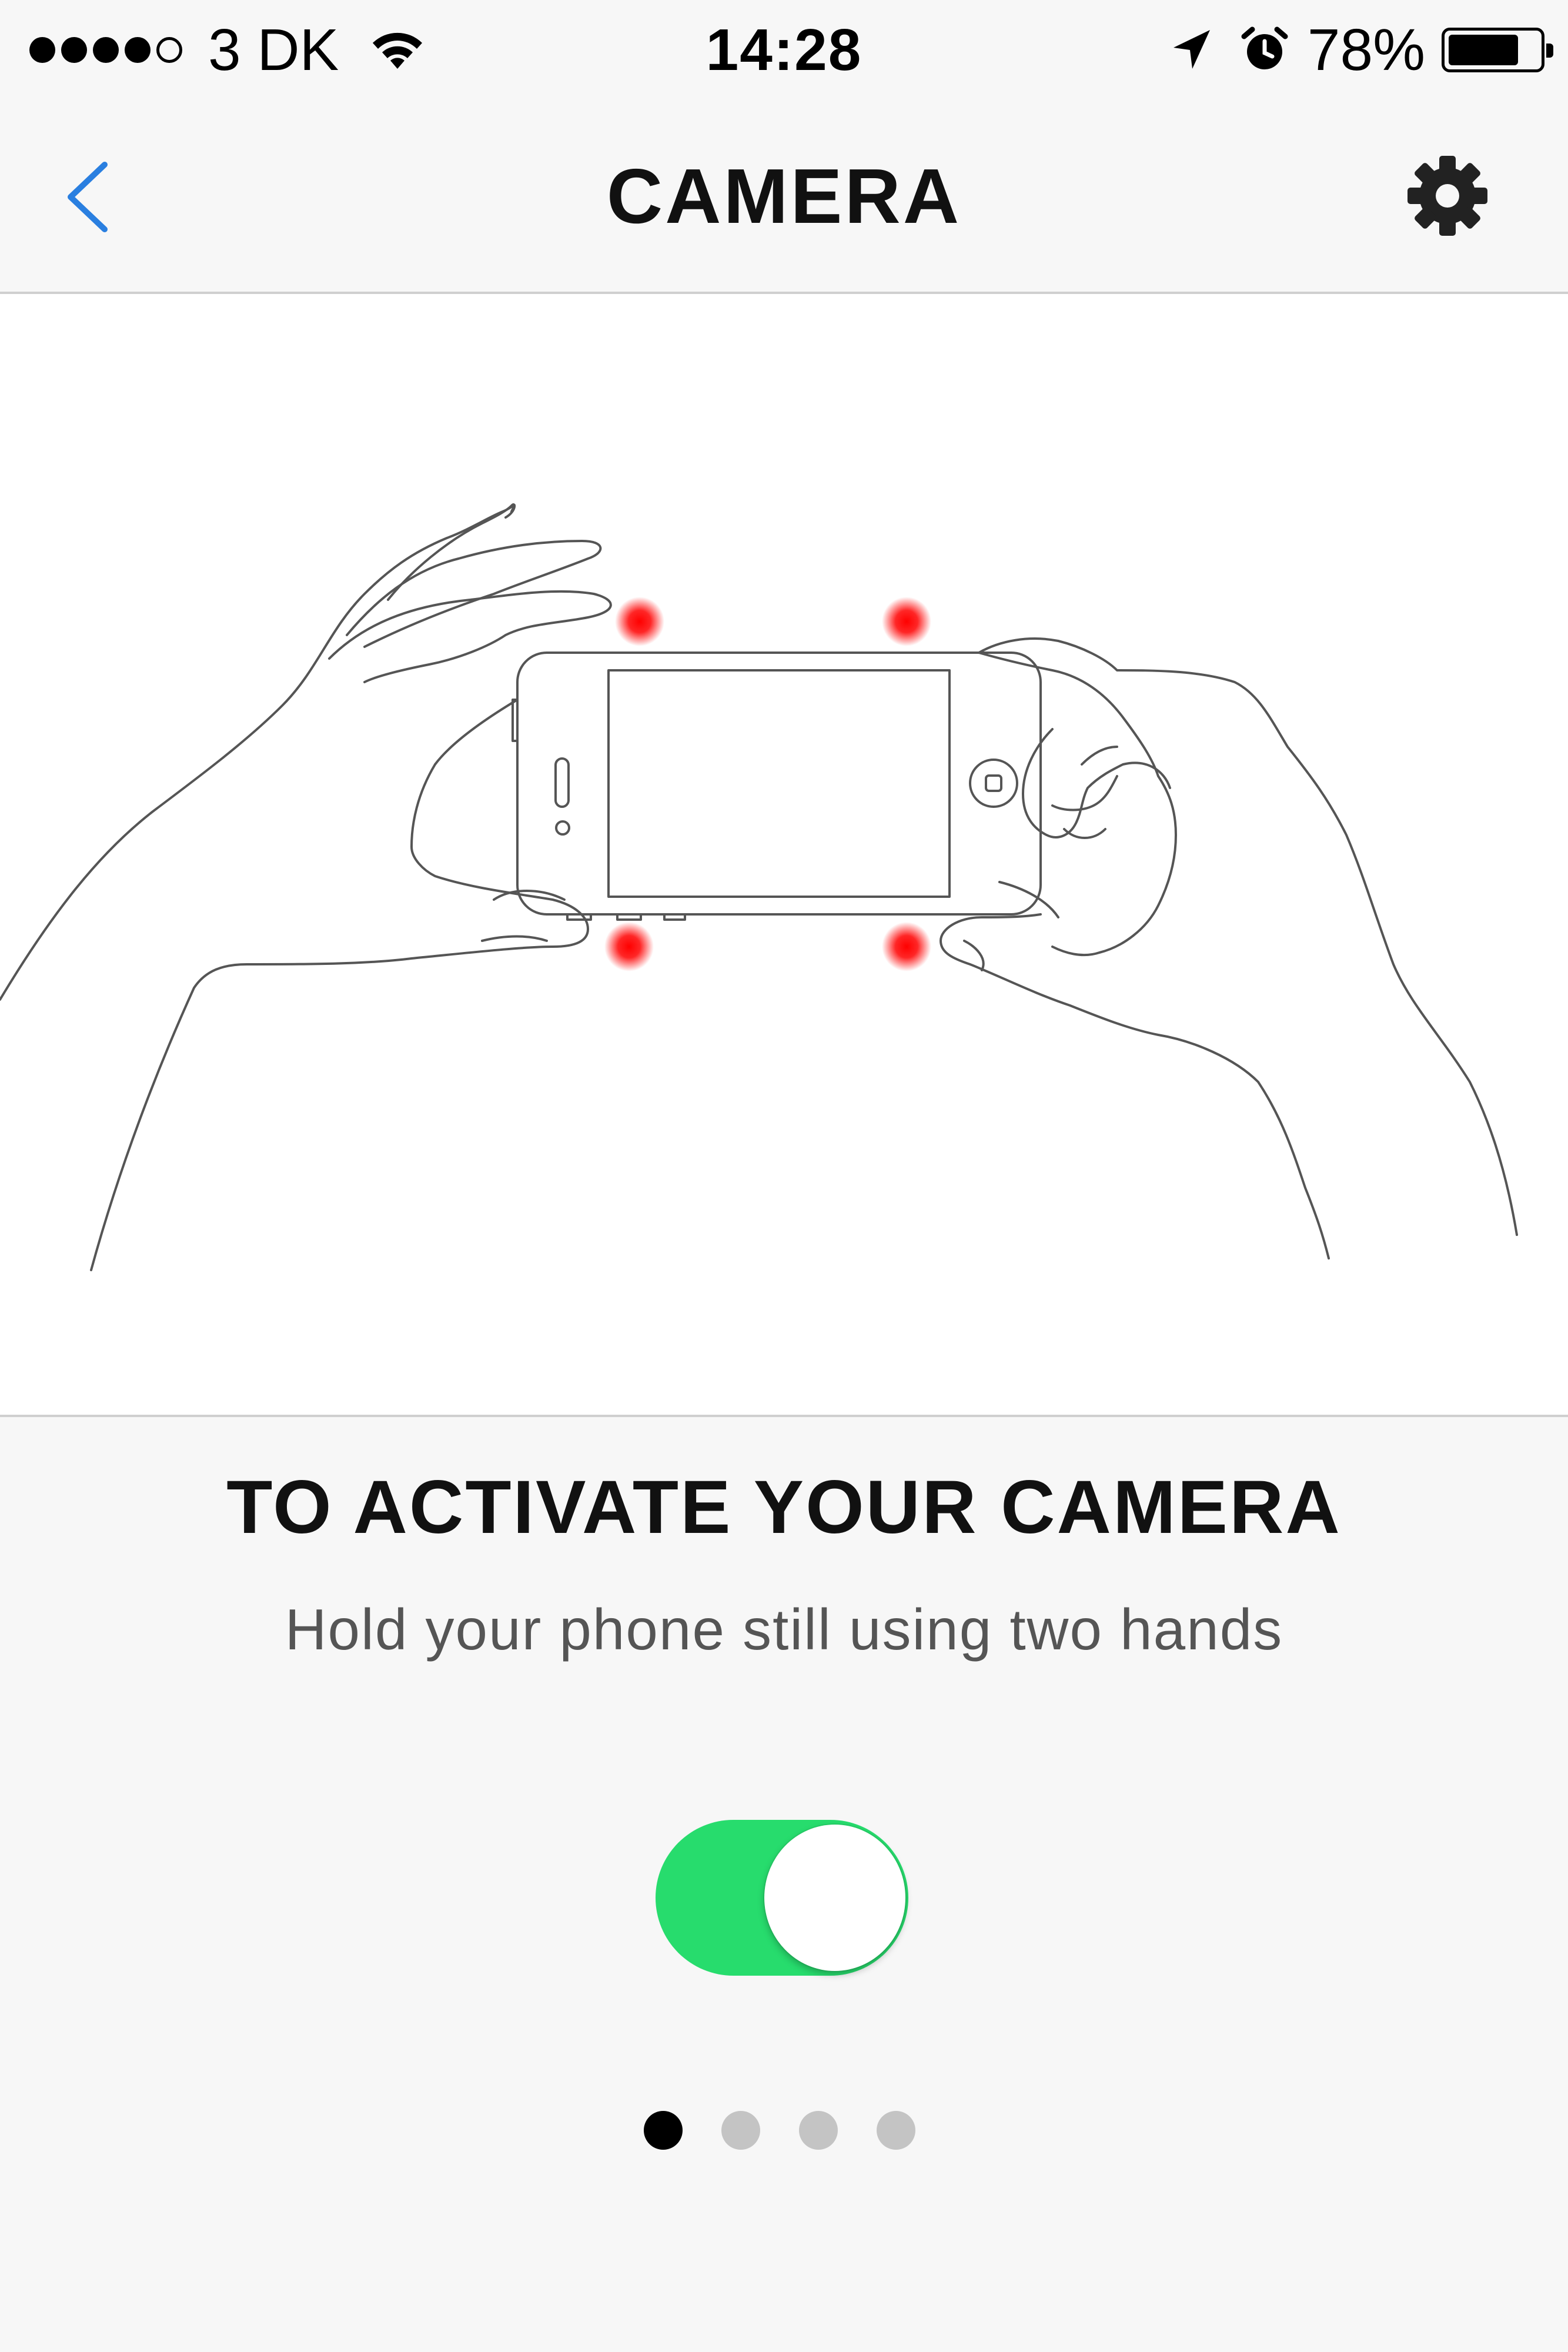 This screenshot has width=1568, height=2352. I want to click on instruction-subtext: Hold your phone still using two hands, so click(784, 1629).